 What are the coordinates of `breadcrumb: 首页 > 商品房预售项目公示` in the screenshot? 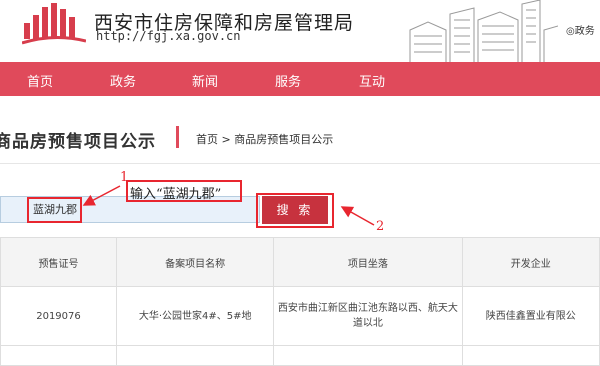 It's located at (264, 139).